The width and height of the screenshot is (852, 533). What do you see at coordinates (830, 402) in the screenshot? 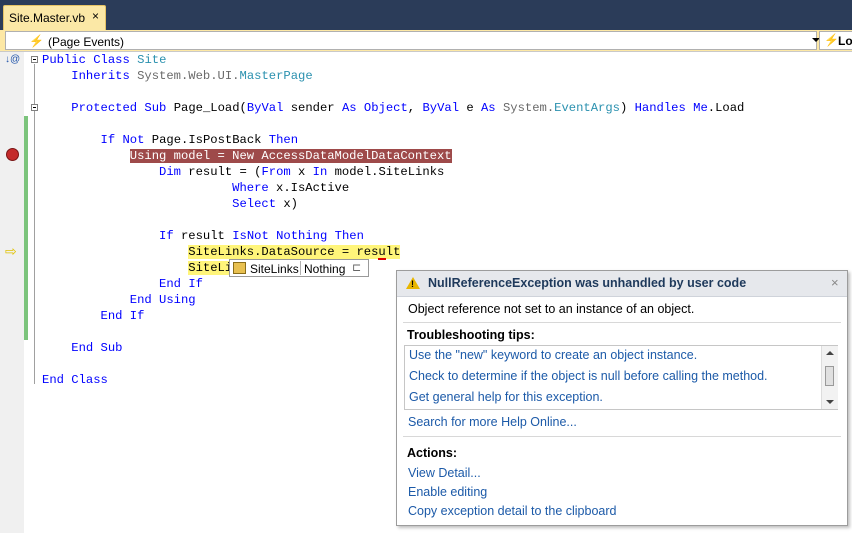
I see `scroll-down-icon` at bounding box center [830, 402].